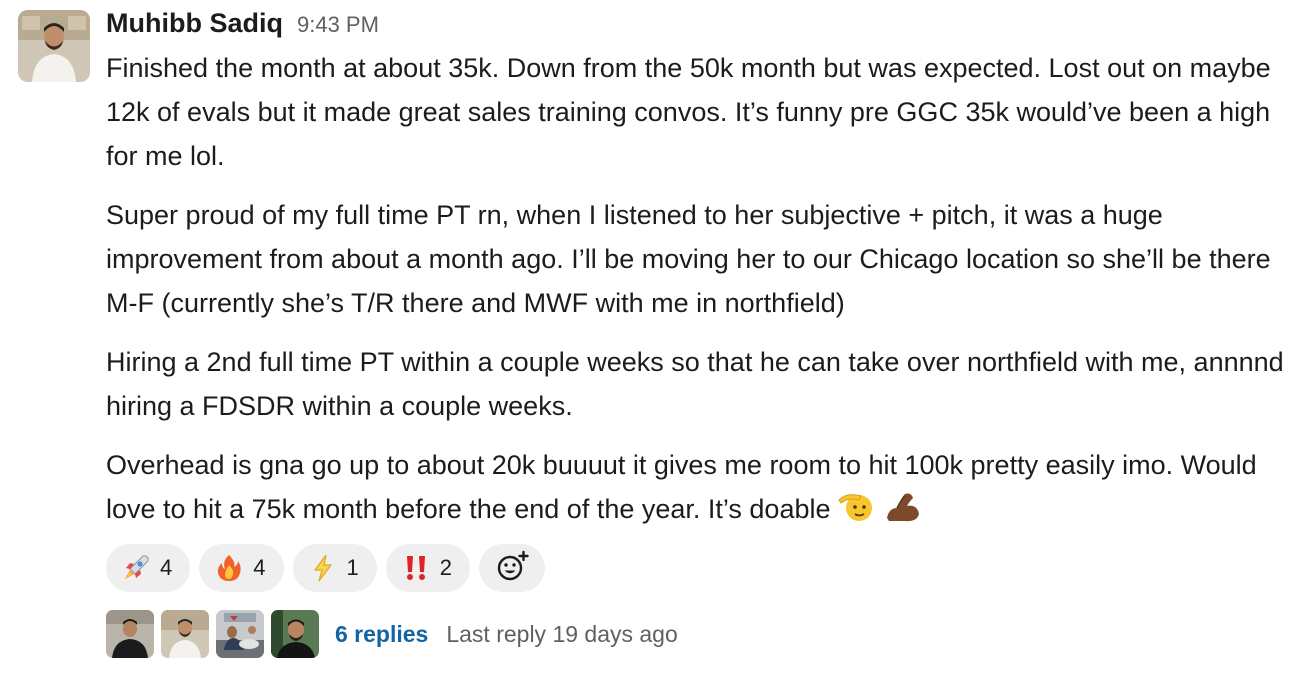 The width and height of the screenshot is (1298, 680). I want to click on message-timestamp: 9:43 PM, so click(338, 25).